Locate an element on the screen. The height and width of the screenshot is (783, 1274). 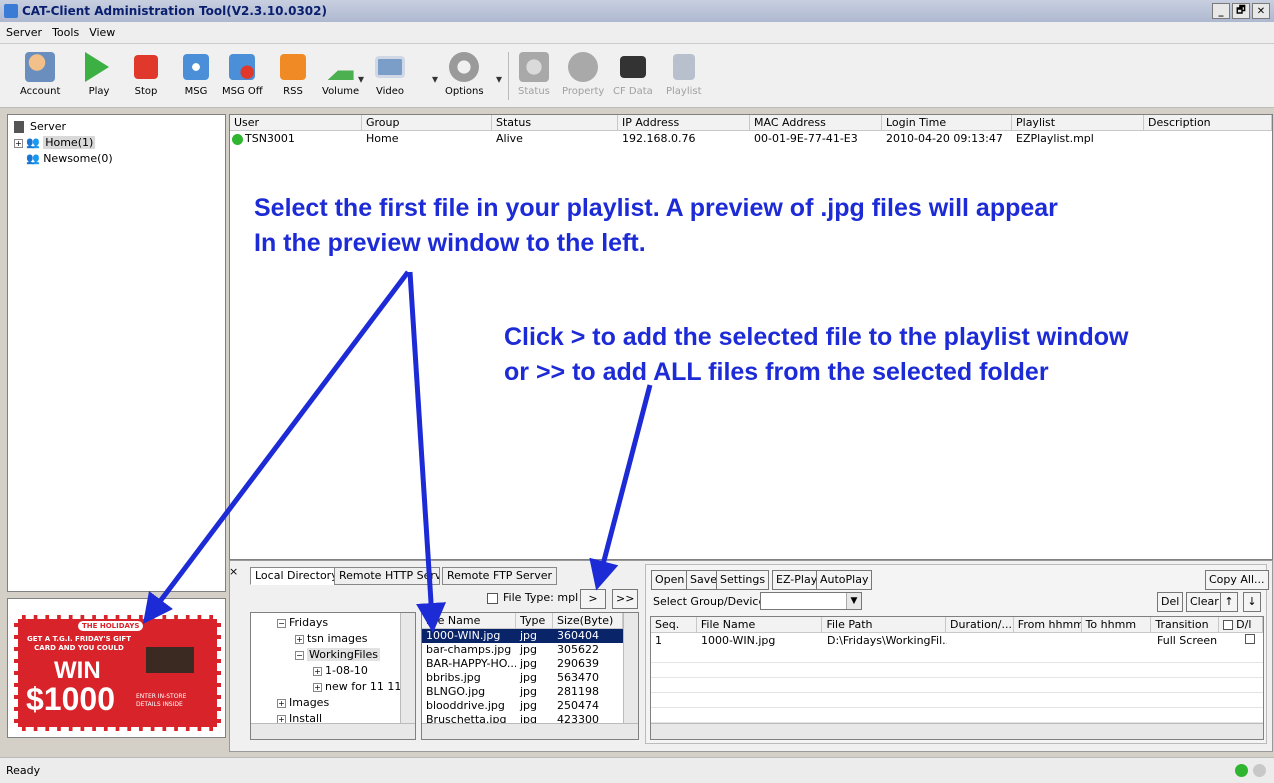
connection-status-icon is located at coordinates (1241, 770).